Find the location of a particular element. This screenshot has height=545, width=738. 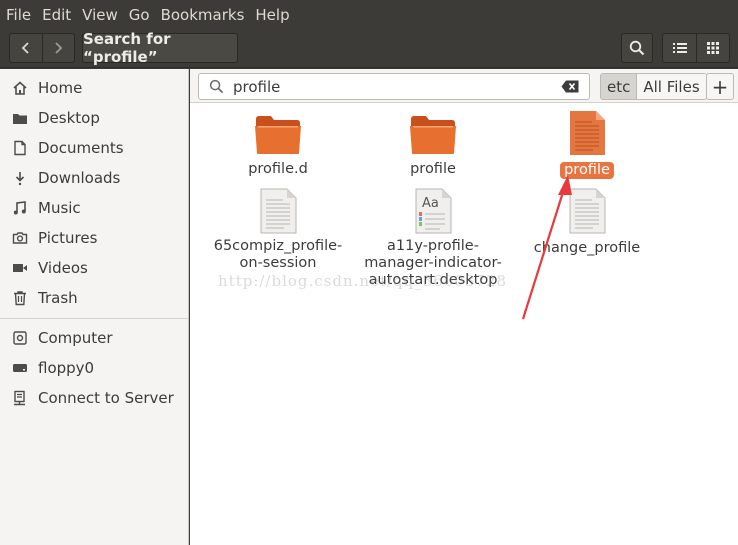

server-icon is located at coordinates (19, 398).